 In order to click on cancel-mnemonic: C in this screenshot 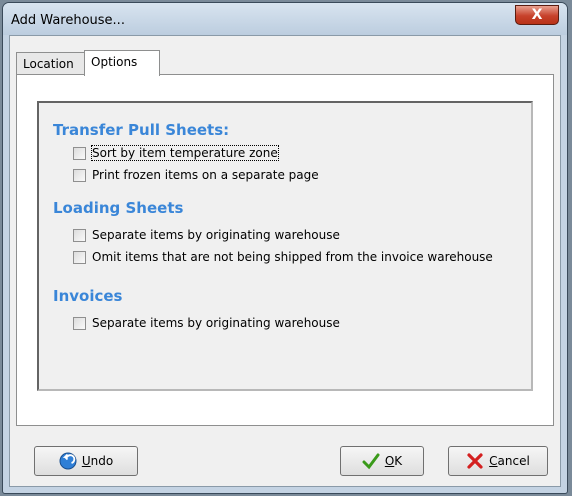, I will do `click(493, 461)`.